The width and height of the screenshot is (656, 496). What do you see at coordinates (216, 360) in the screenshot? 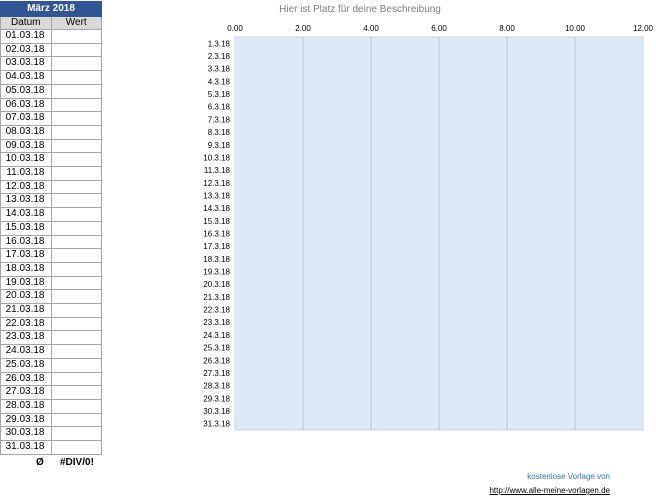
I see `y-category-label: 26.3.18` at bounding box center [216, 360].